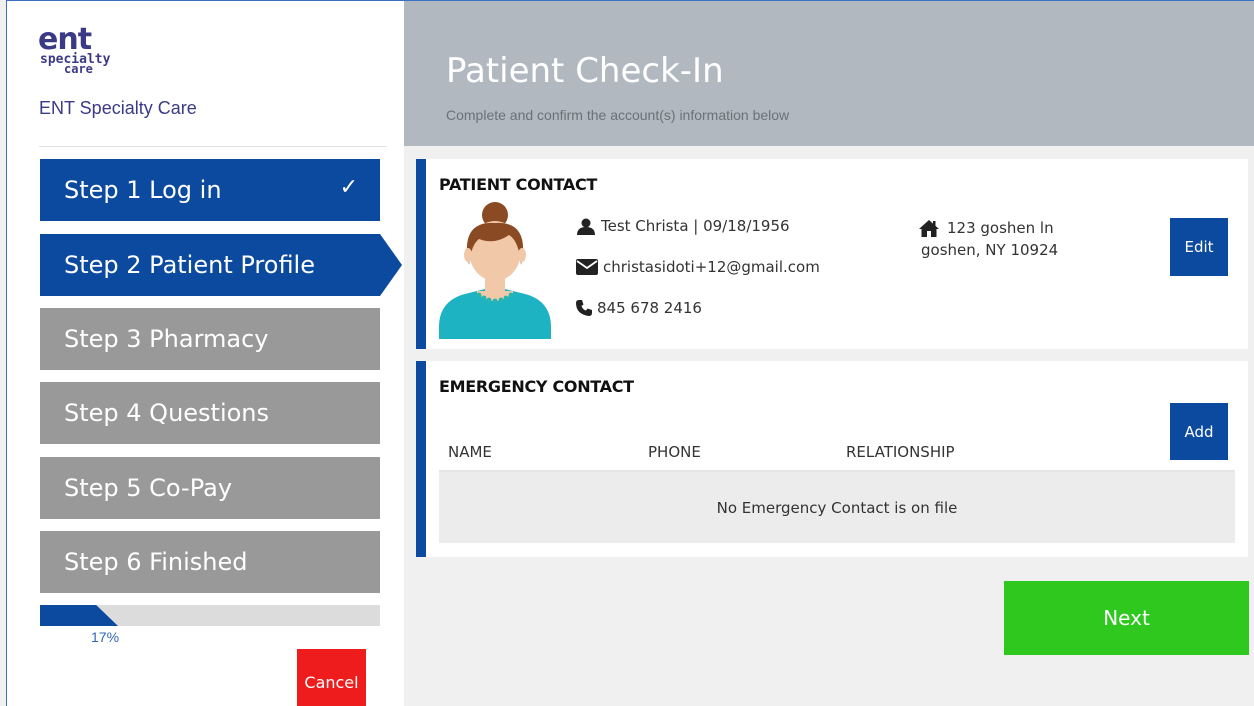 The image size is (1254, 706). I want to click on step-label: Step 6 Finished, so click(156, 562).